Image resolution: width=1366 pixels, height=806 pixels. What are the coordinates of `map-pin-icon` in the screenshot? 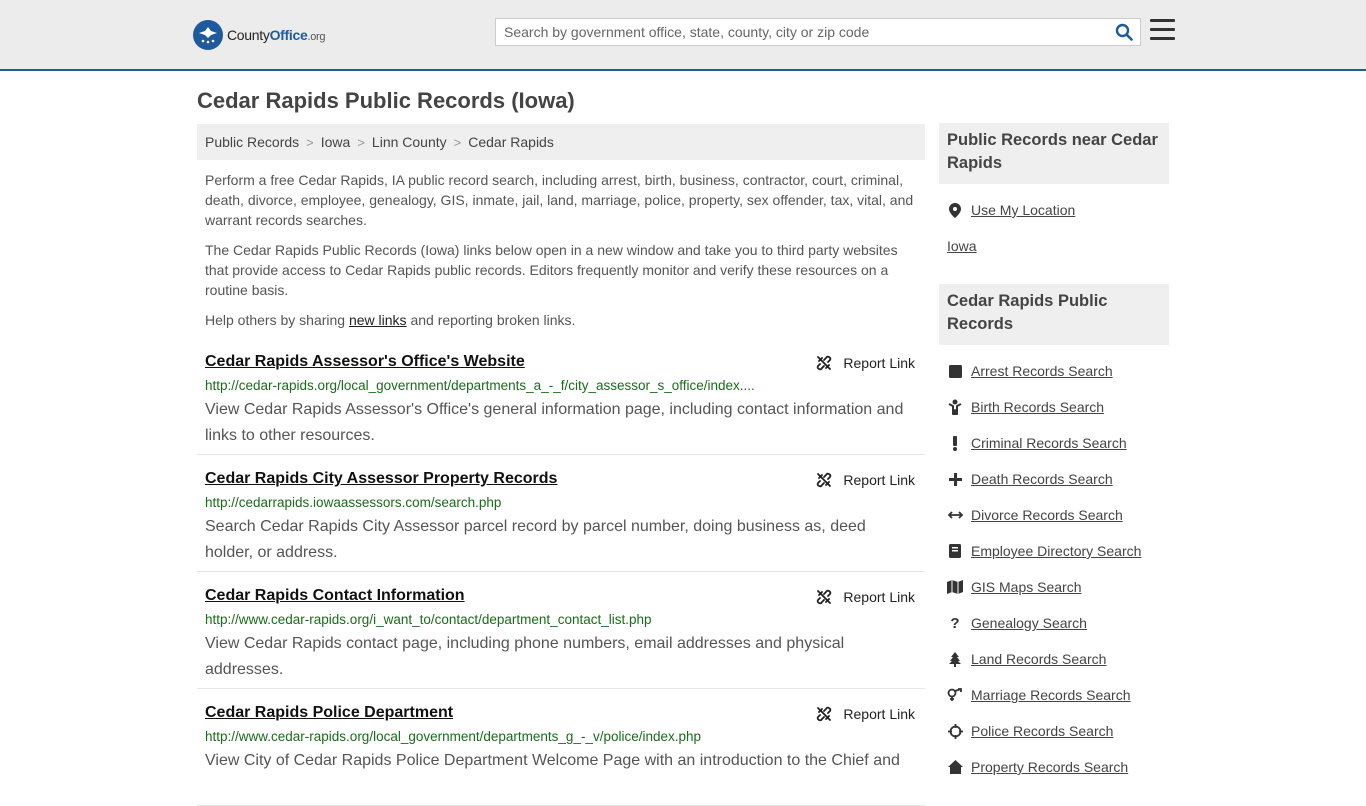 It's located at (955, 210).